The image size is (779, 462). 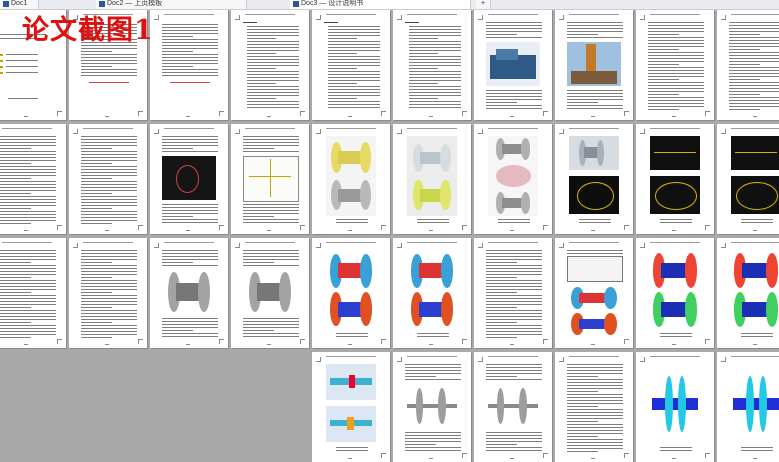 What do you see at coordinates (380, 4) in the screenshot?
I see `document-tab-active: Doc3 — 设计说明书` at bounding box center [380, 4].